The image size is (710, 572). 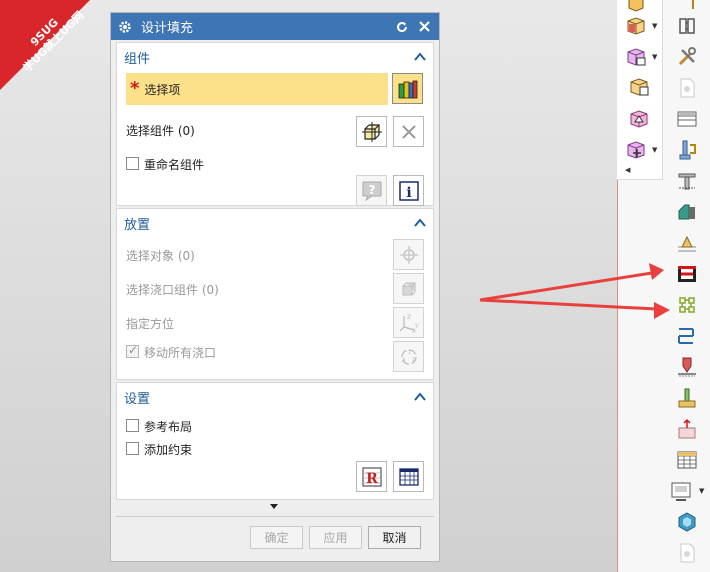 I want to click on annotation-arrows, so click(x=574, y=291).